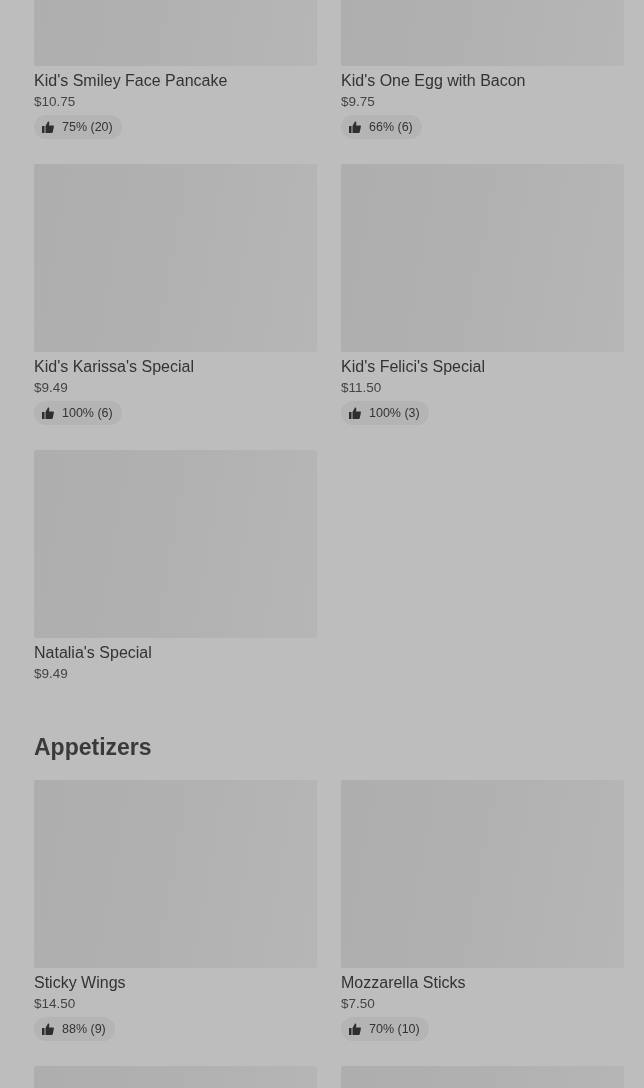 The height and width of the screenshot is (1088, 644). What do you see at coordinates (55, 102) in the screenshot?
I see `dish-price: $10.75` at bounding box center [55, 102].